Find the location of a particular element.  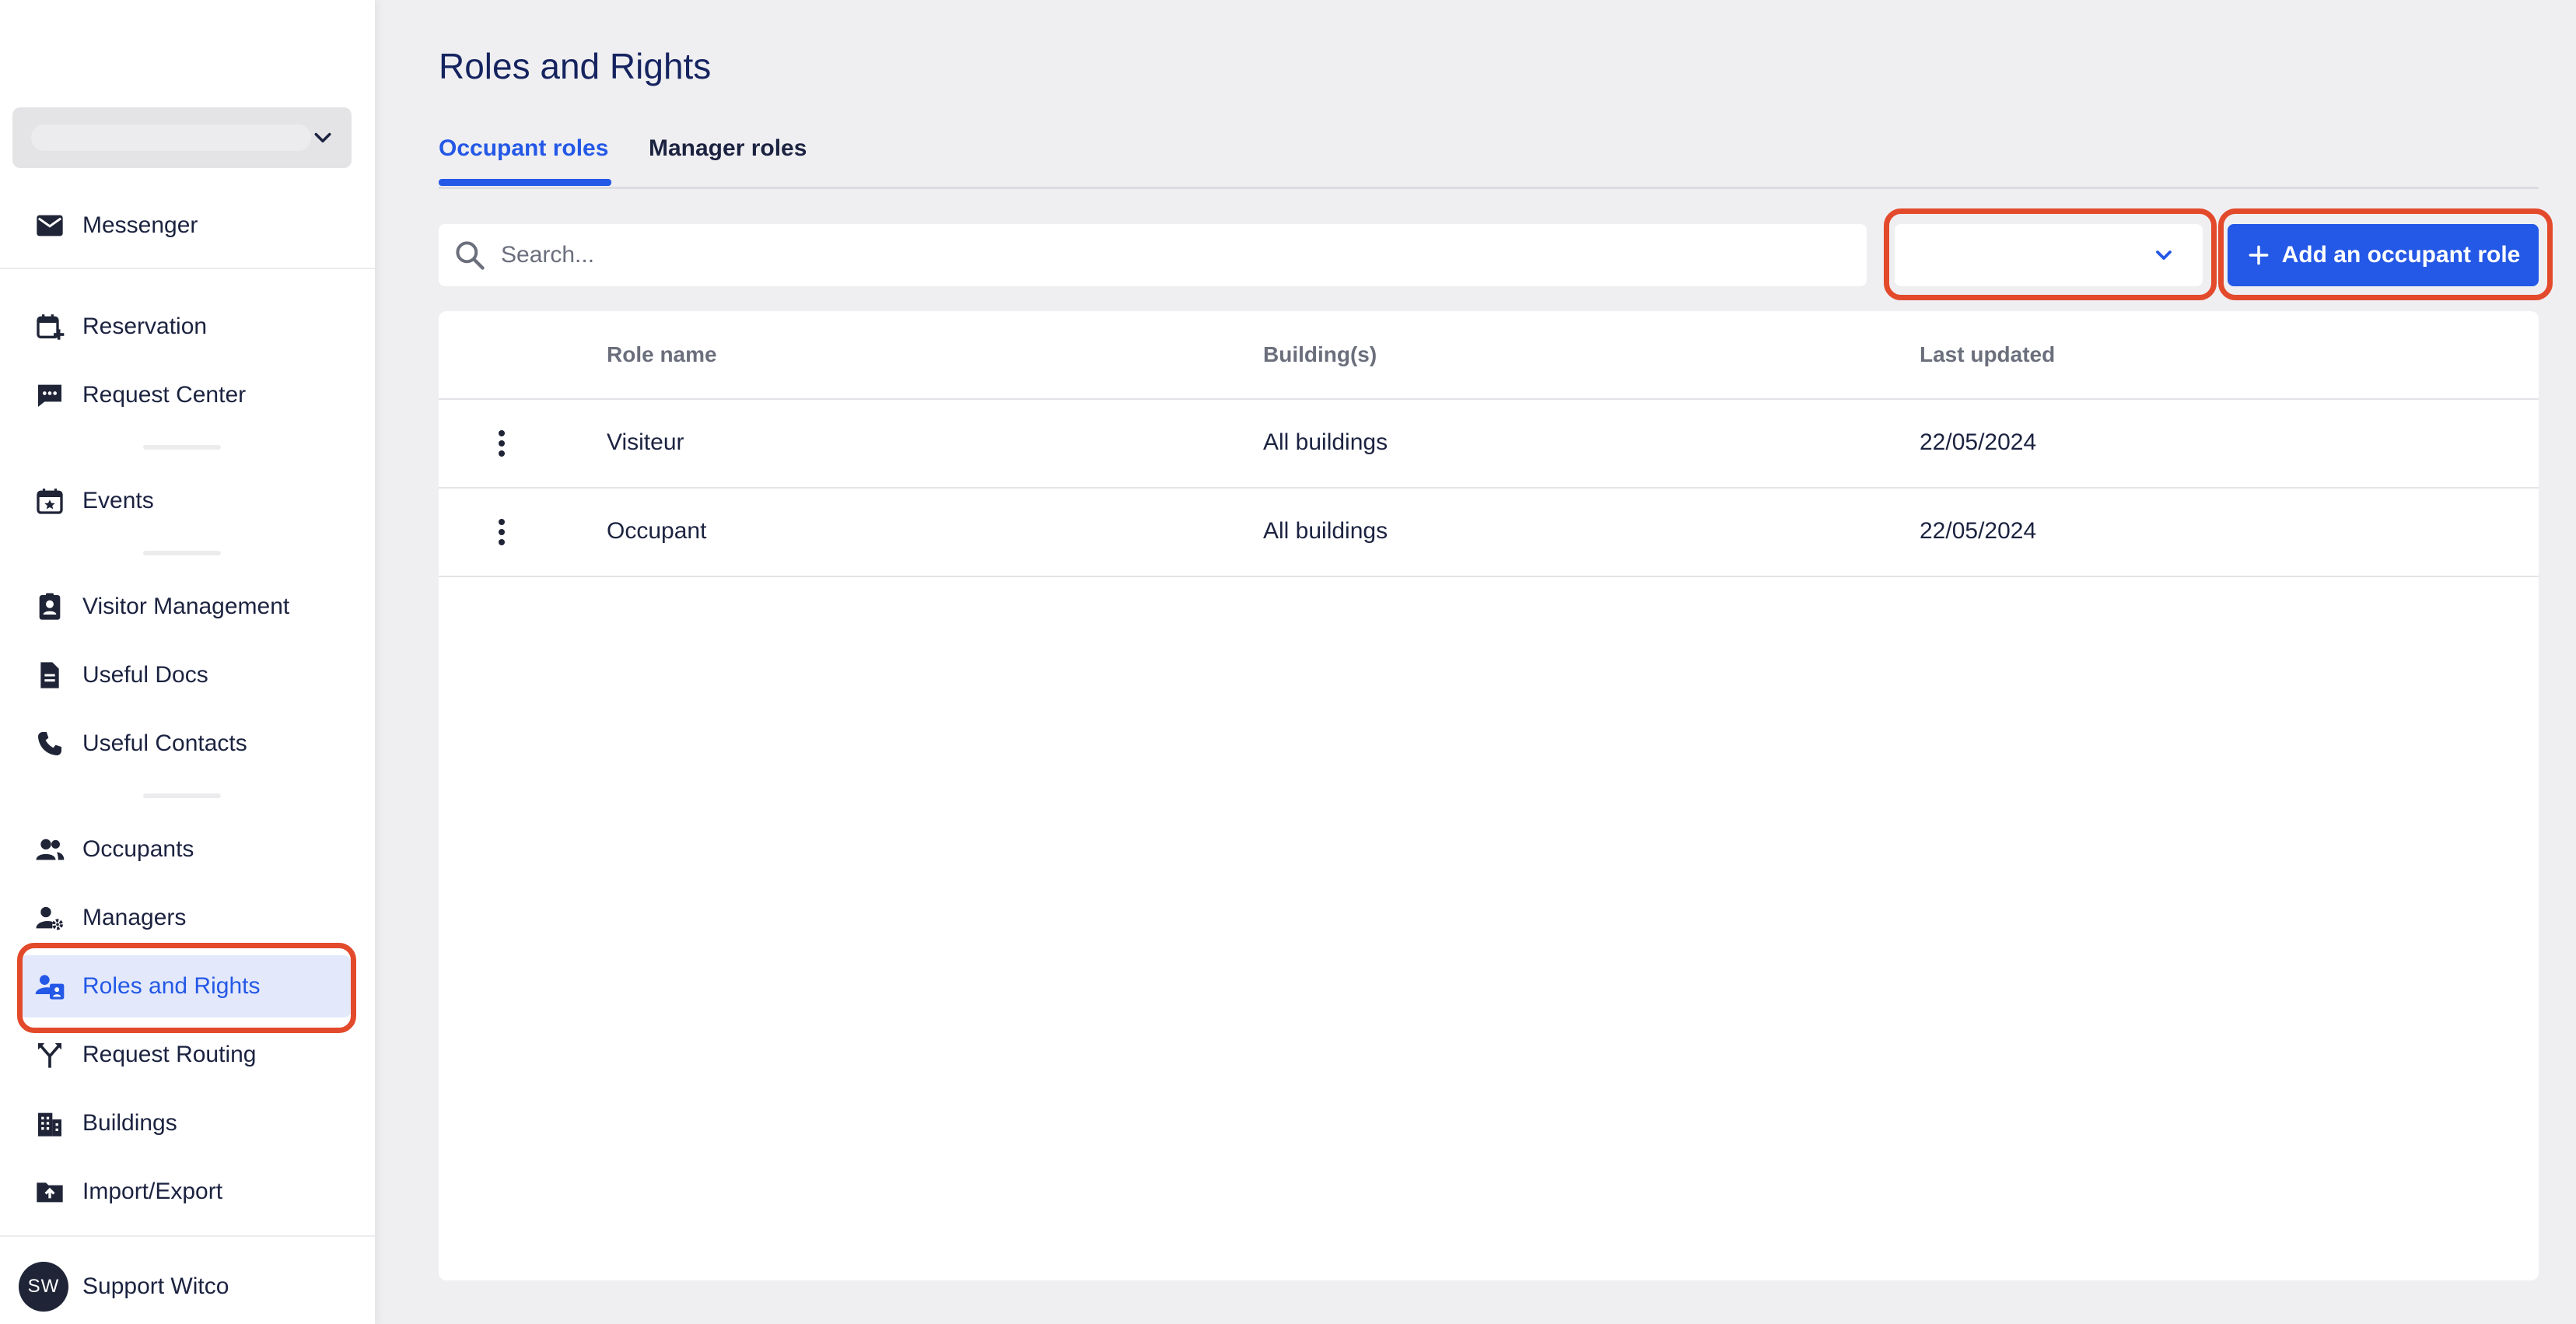

sidebar-item-useful-docs: Useful Docs is located at coordinates (186, 675).